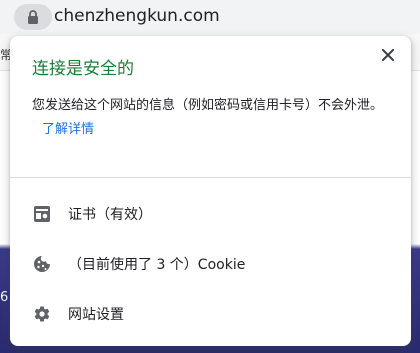 This screenshot has width=420, height=353. What do you see at coordinates (110, 215) in the screenshot?
I see `certificate-label: 证书（有效）` at bounding box center [110, 215].